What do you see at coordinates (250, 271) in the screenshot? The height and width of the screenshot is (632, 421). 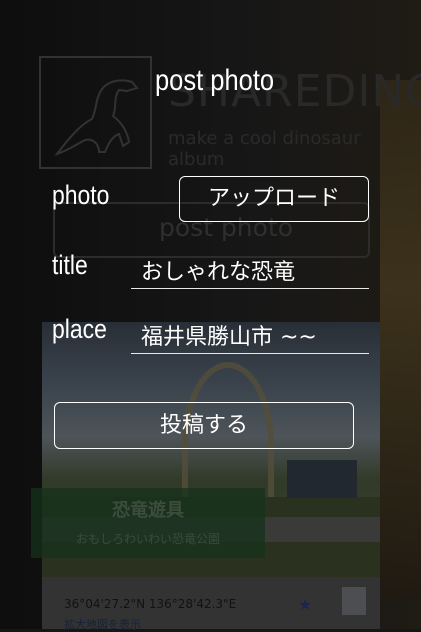 I see `title-input` at bounding box center [250, 271].